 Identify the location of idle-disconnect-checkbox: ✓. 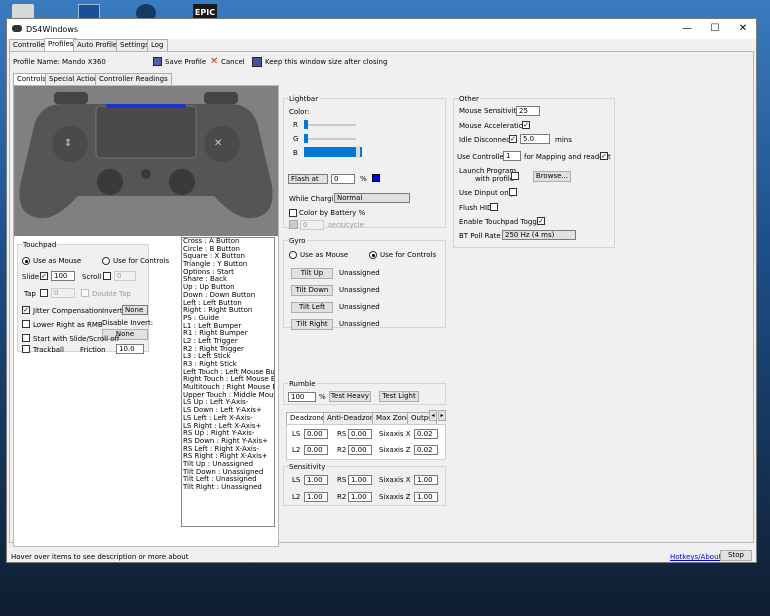
(513, 139).